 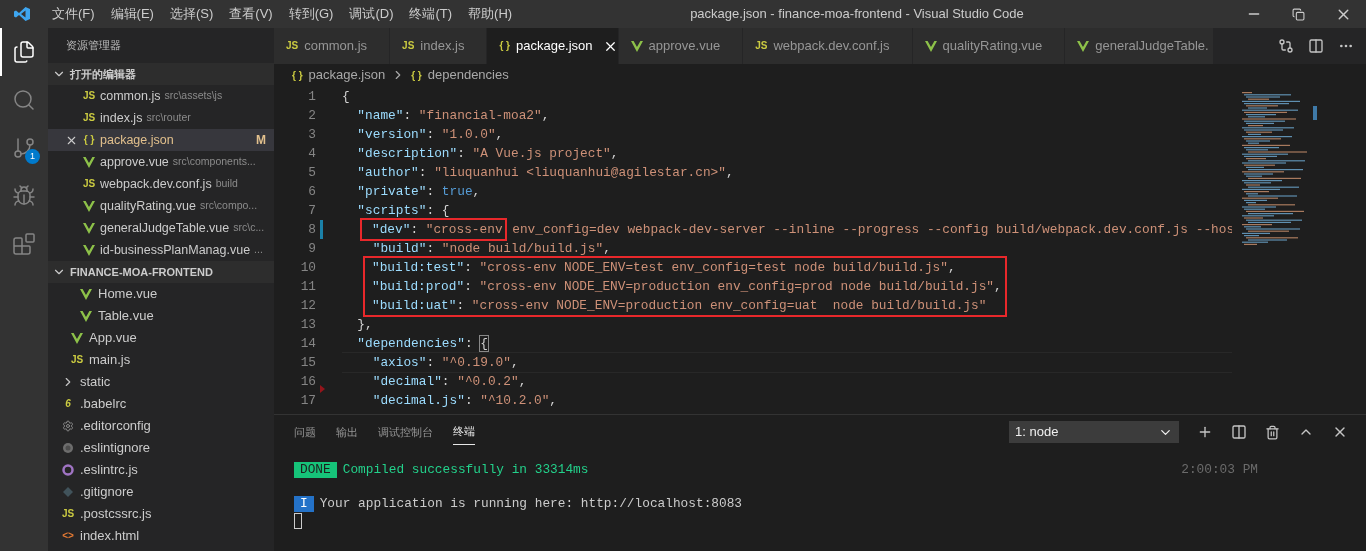 I want to click on line-number: 13, so click(x=307, y=325).